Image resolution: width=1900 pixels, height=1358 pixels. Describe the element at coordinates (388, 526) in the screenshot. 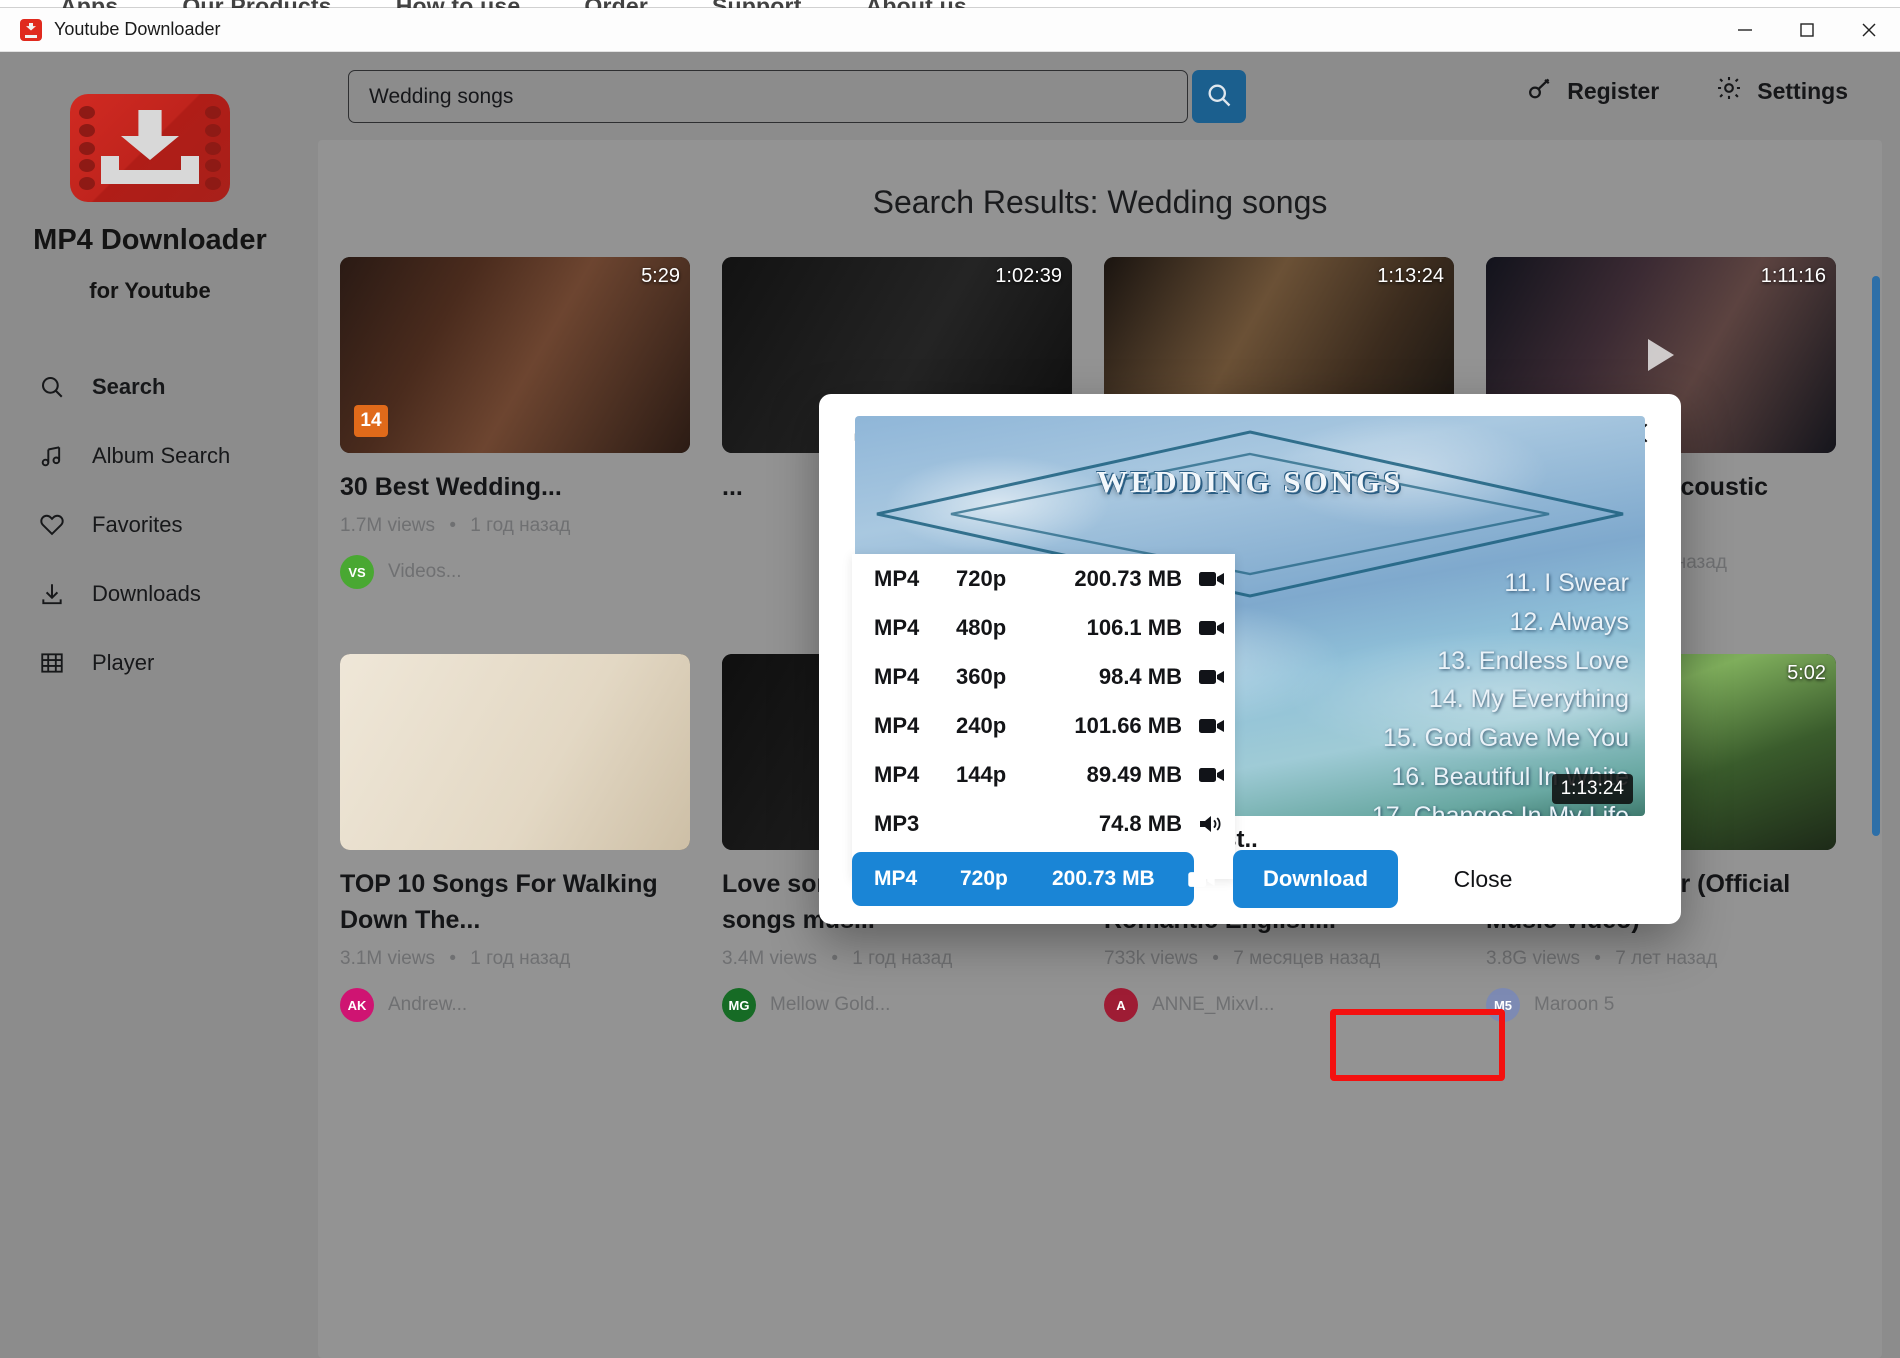

I see `video-views: 1.7M views` at that location.